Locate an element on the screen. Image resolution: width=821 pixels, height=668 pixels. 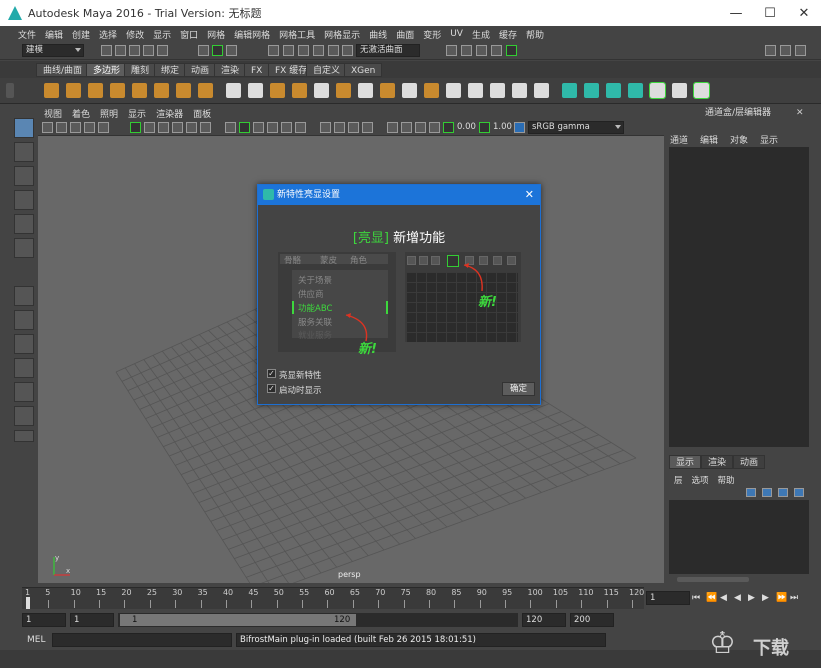
boolean-icon is located at coordinates (299, 90).